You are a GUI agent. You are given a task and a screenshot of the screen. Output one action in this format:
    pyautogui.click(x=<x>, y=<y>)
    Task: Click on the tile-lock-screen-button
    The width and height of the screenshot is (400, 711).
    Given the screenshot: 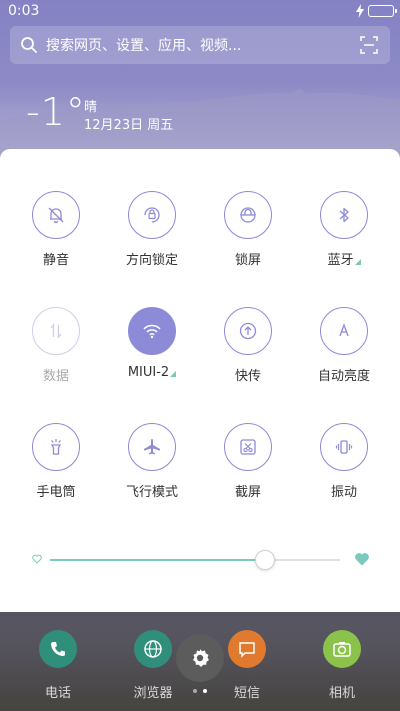 What is the action you would take?
    pyautogui.click(x=248, y=215)
    